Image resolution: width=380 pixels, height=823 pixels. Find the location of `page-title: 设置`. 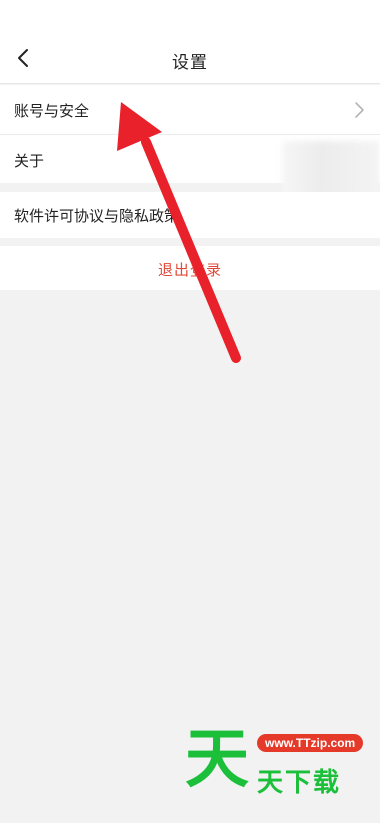

page-title: 设置 is located at coordinates (190, 63).